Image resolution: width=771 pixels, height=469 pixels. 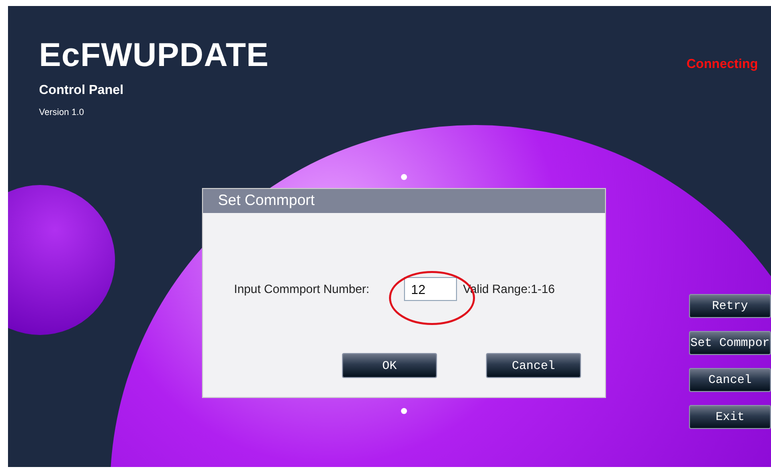 I want to click on app-title: EcFWUPDATE, so click(x=154, y=55).